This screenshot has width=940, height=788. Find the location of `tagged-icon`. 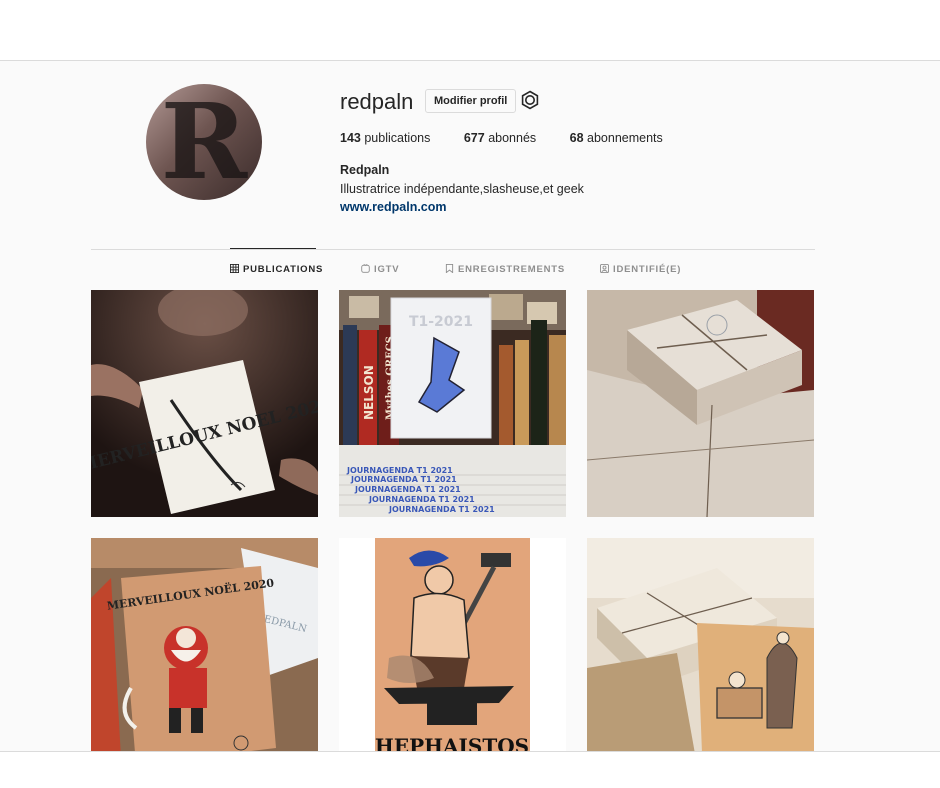

tagged-icon is located at coordinates (604, 268).